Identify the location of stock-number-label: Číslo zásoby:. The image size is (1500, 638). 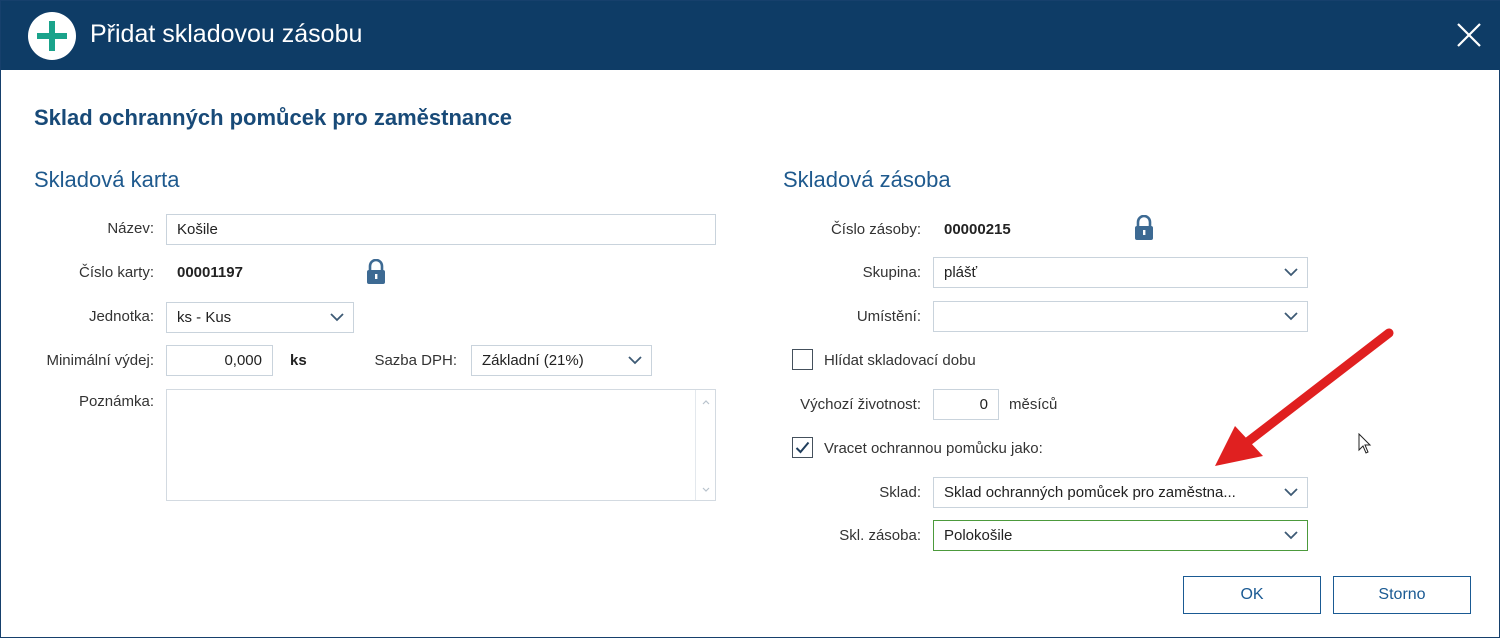
(875, 229).